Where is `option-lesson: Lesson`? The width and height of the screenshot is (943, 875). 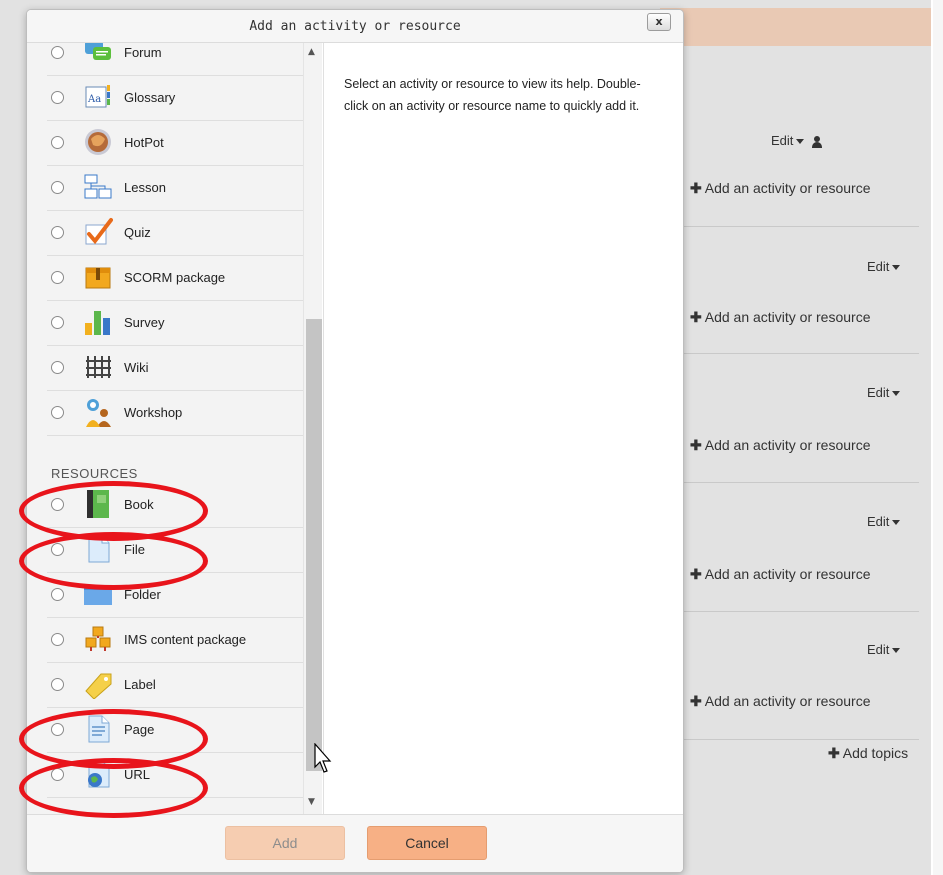 option-lesson: Lesson is located at coordinates (175, 188).